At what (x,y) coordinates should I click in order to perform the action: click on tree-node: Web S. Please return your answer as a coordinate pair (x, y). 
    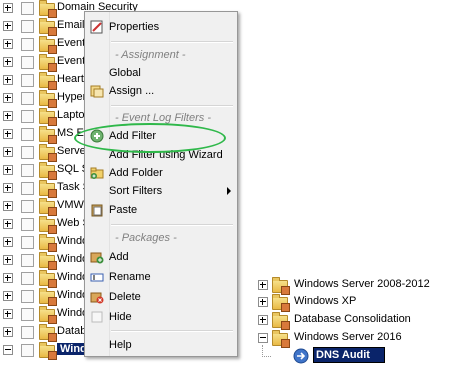
    Looking at the image, I should click on (45, 224).